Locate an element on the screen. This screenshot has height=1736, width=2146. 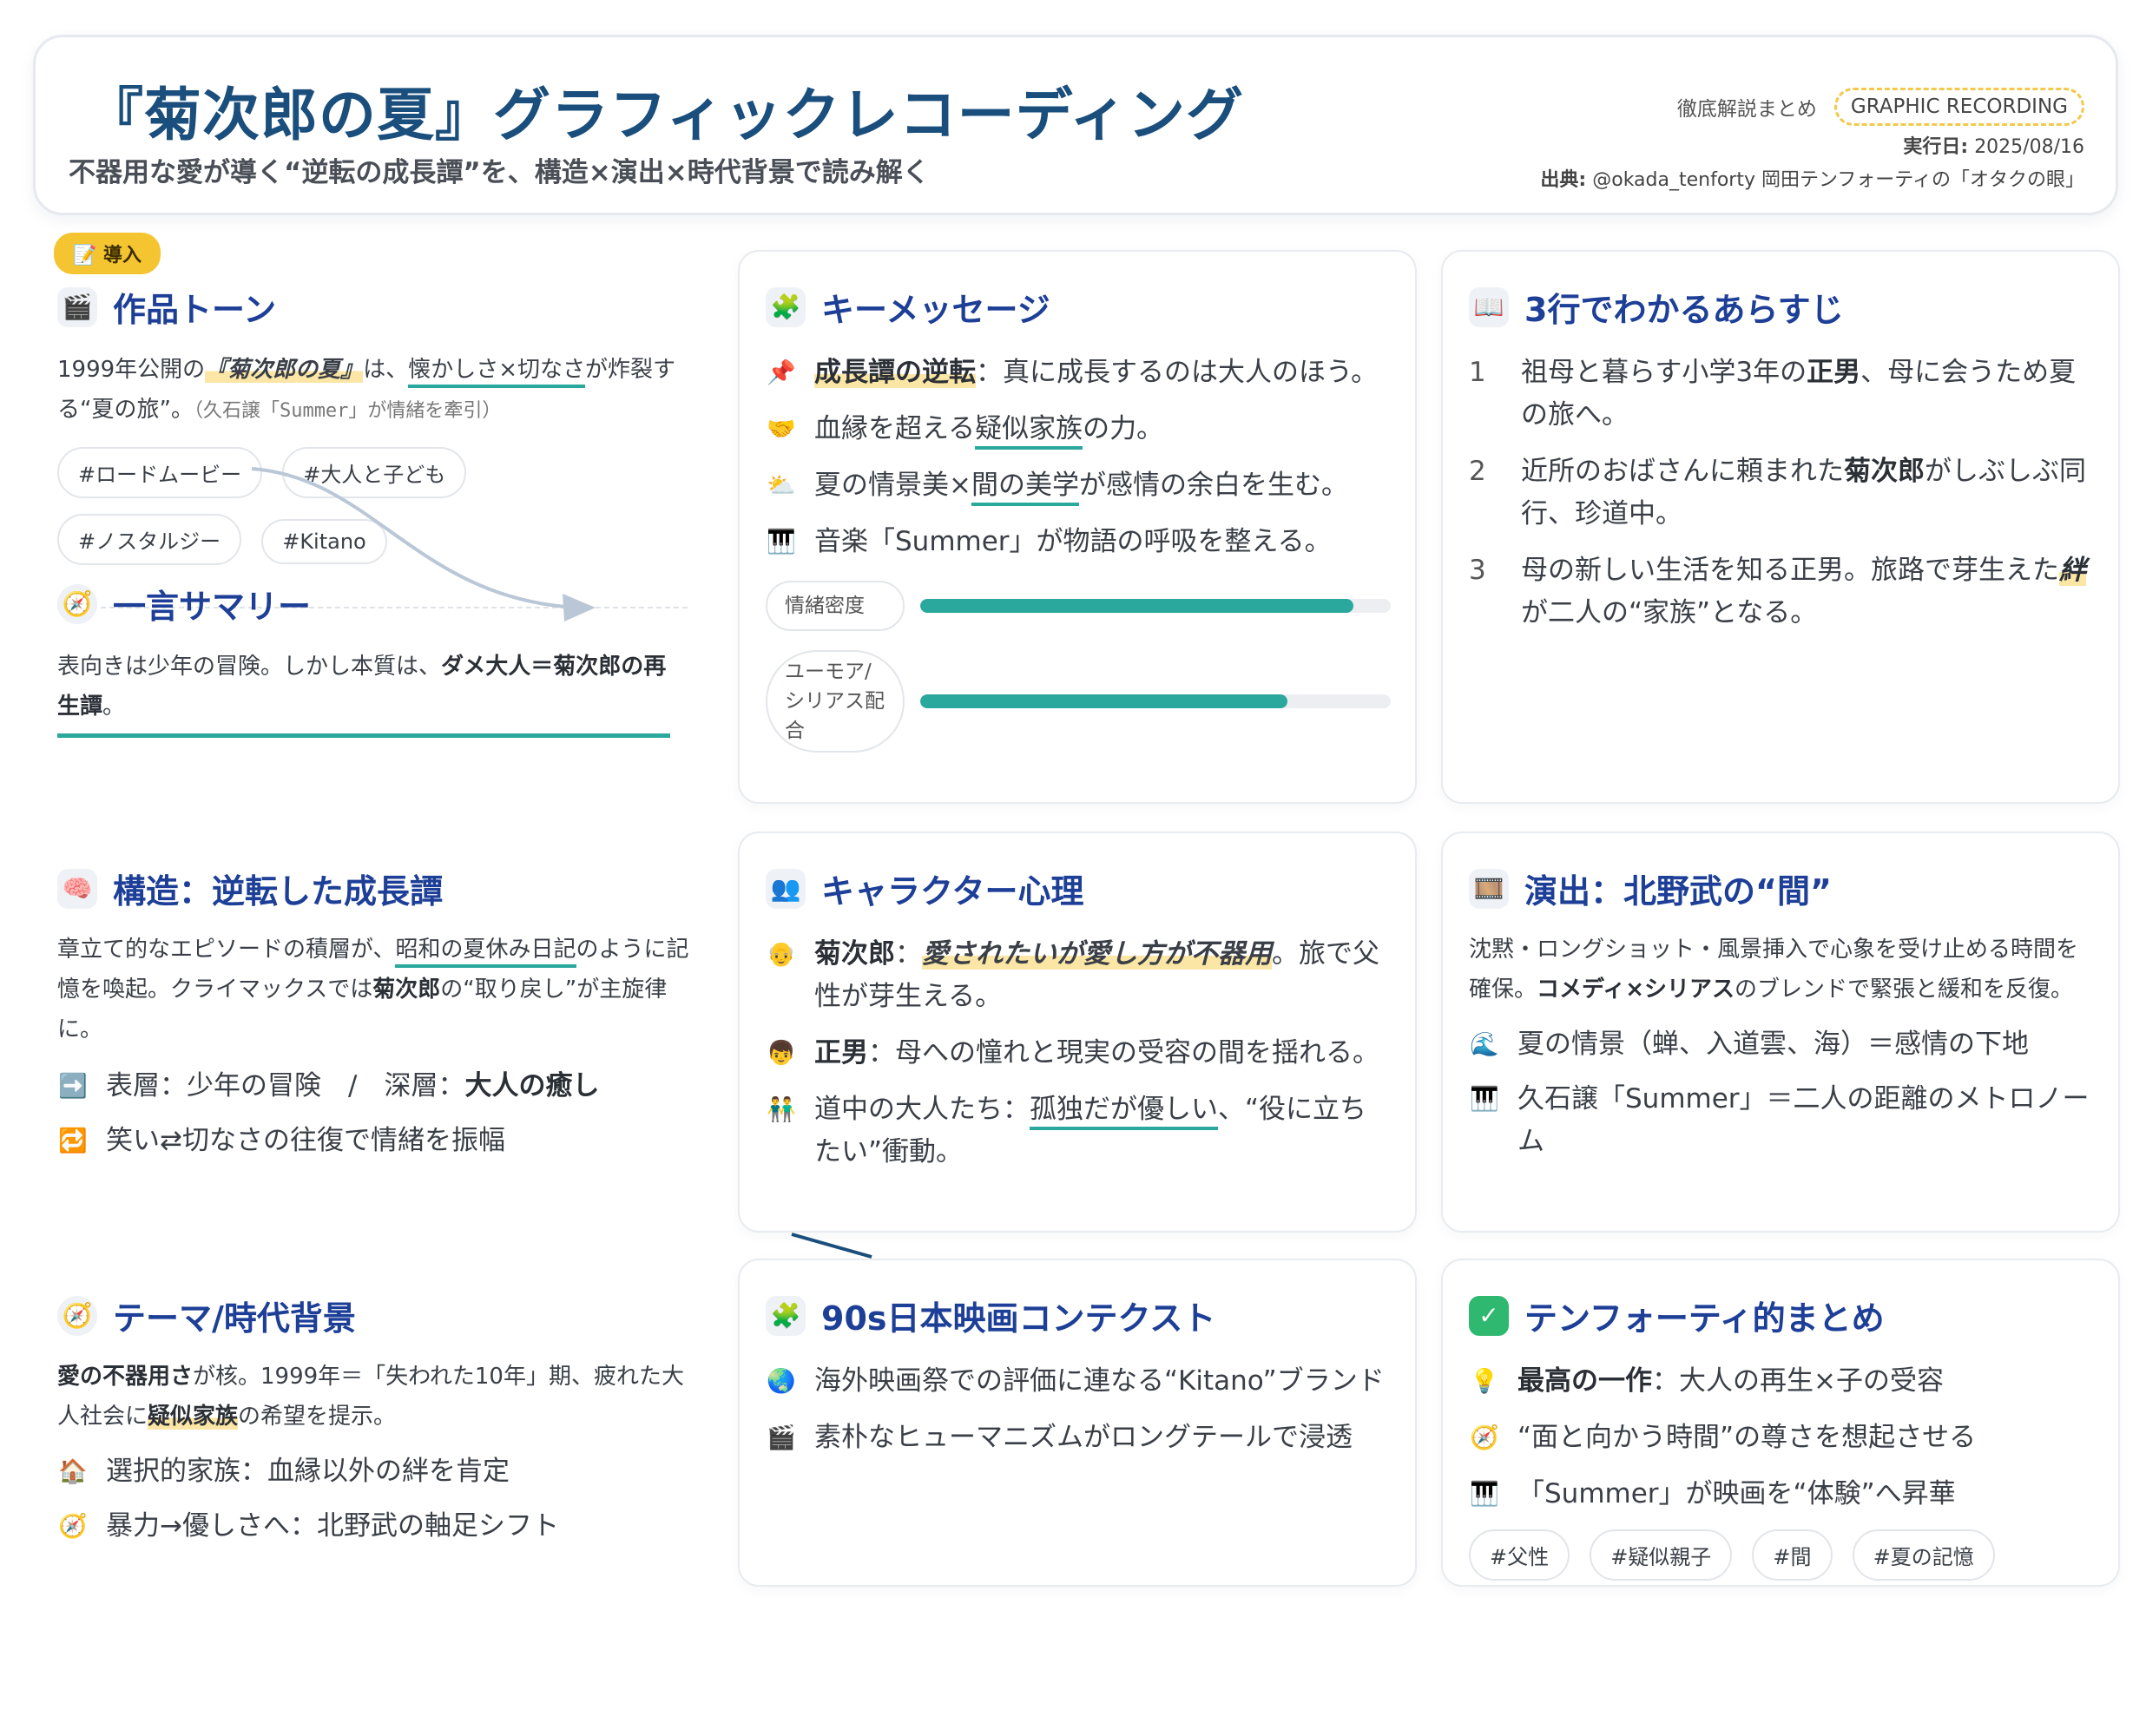
list-item: ⛅ 夏の情景美×間の美学が感情の余白を生む。 is located at coordinates (1078, 485).